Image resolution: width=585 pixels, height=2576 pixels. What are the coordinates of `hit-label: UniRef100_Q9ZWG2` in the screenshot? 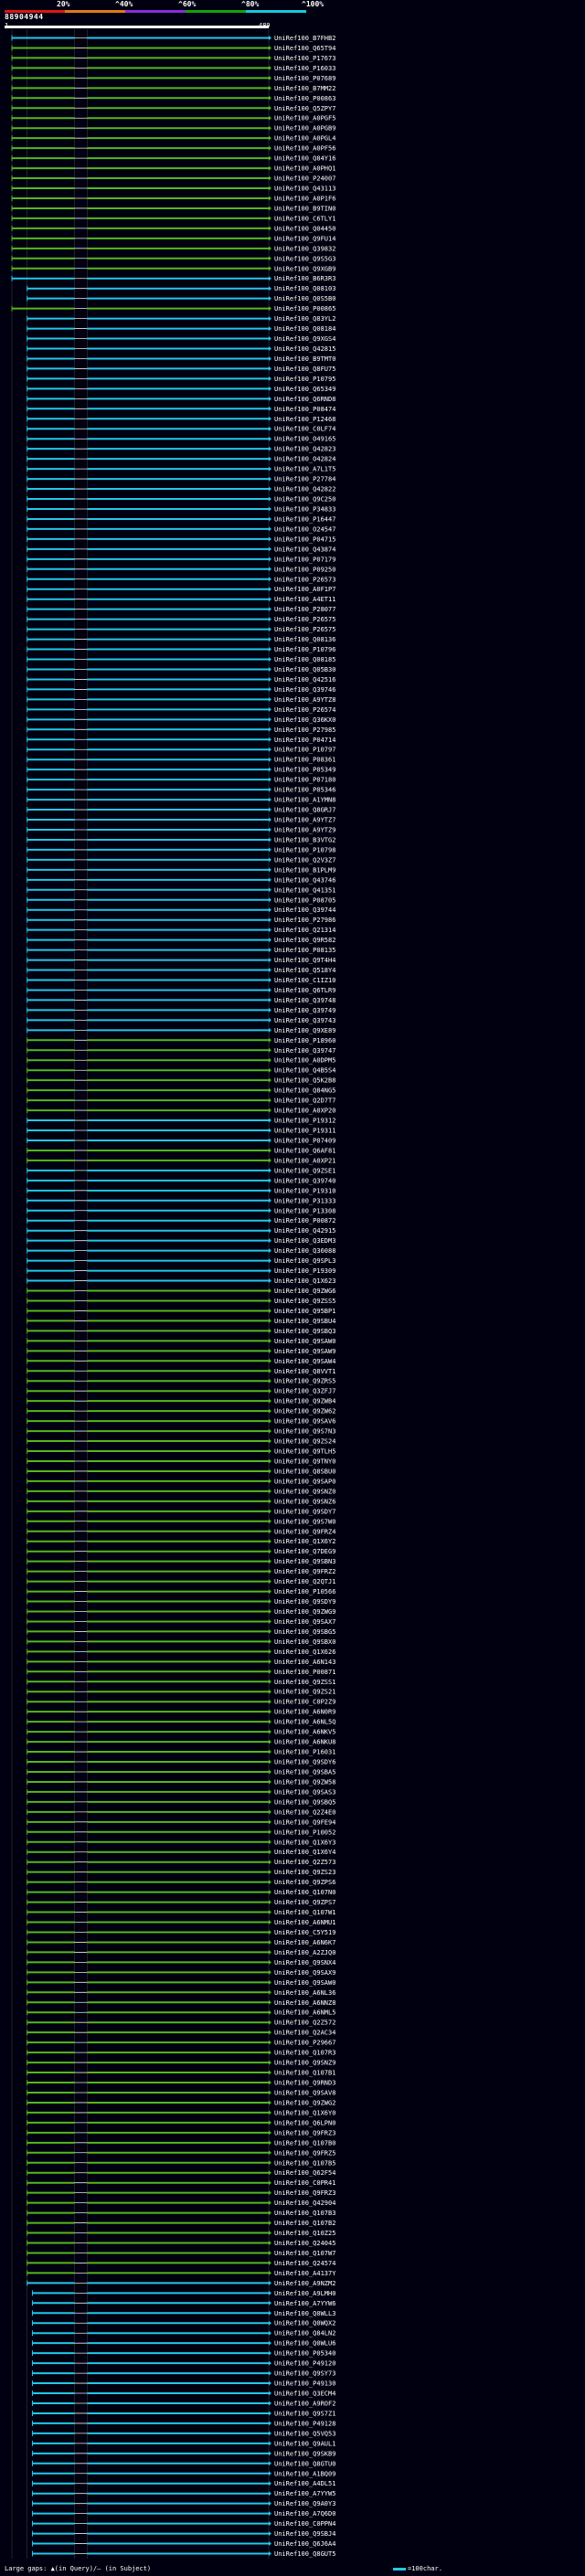 It's located at (304, 2102).